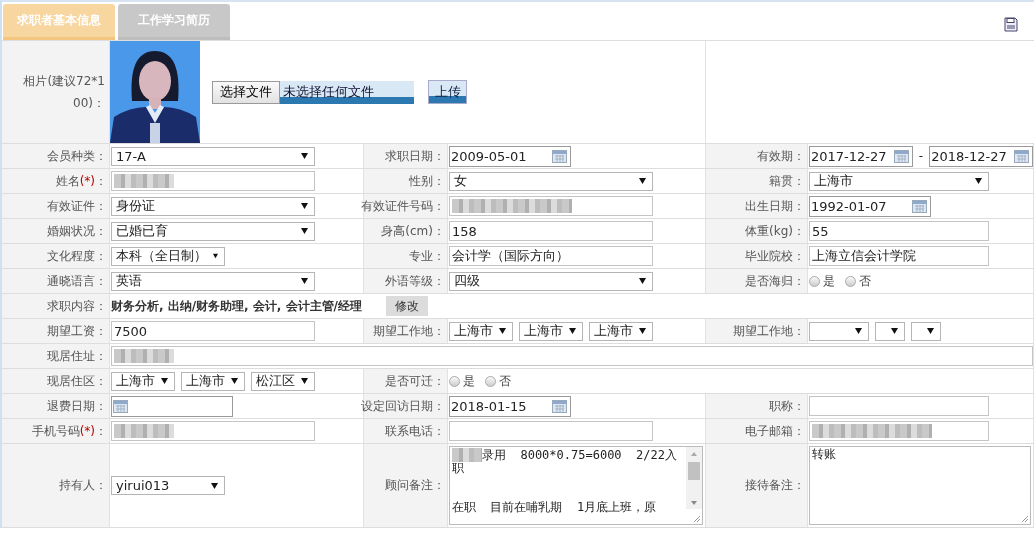 This screenshot has height=540, width=1034. What do you see at coordinates (551, 231) in the screenshot?
I see `text-field: 158` at bounding box center [551, 231].